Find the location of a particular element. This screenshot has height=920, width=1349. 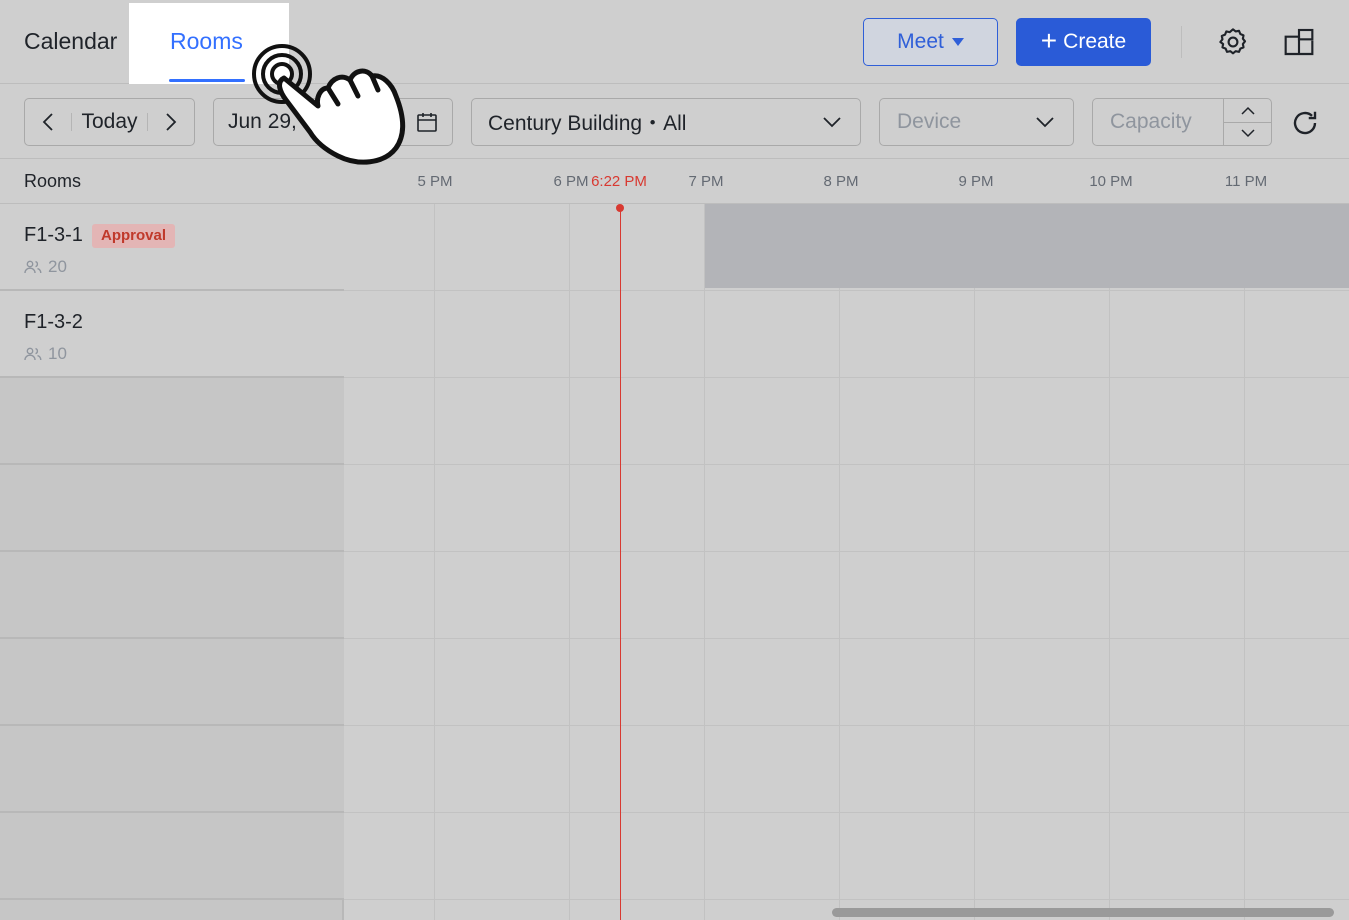

divider is located at coordinates (1181, 42).